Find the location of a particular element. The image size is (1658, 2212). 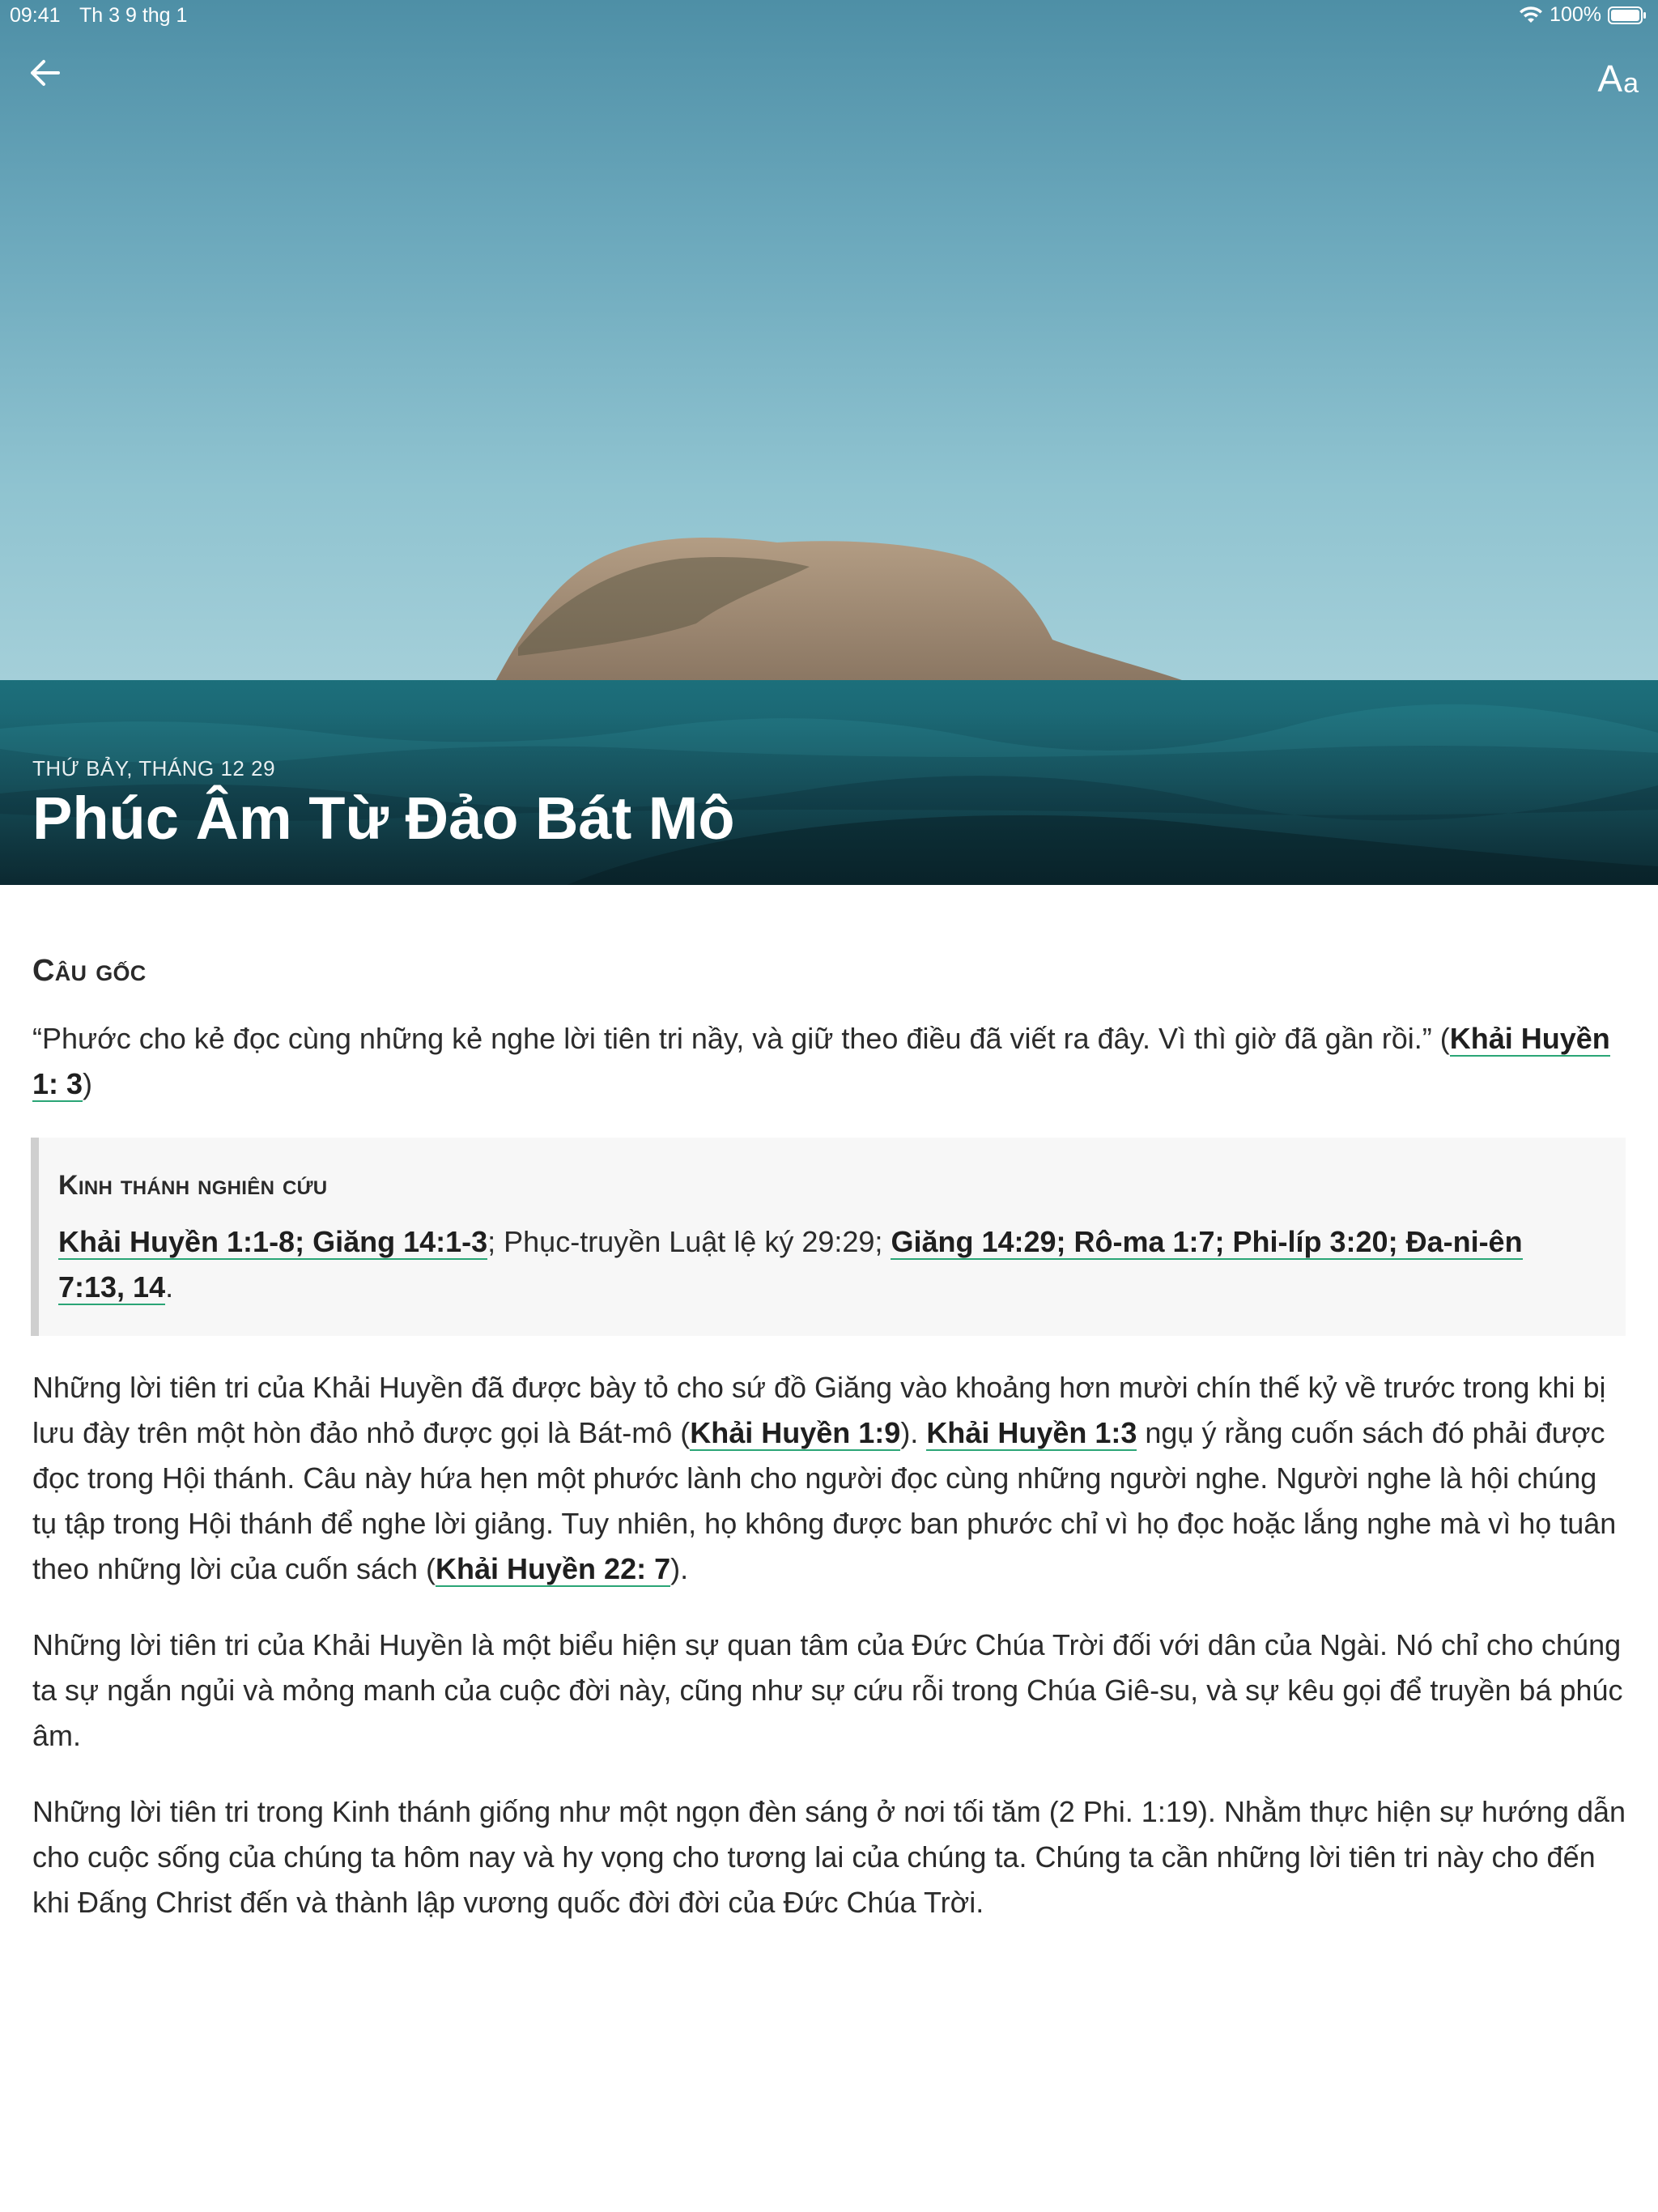

font-size-label-small: a is located at coordinates (1631, 84).